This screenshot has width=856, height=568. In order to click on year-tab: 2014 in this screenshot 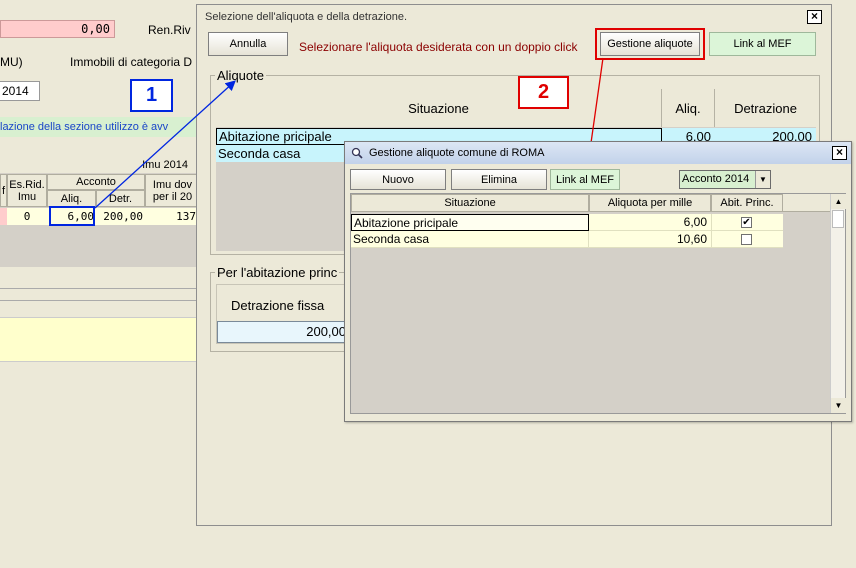, I will do `click(20, 91)`.